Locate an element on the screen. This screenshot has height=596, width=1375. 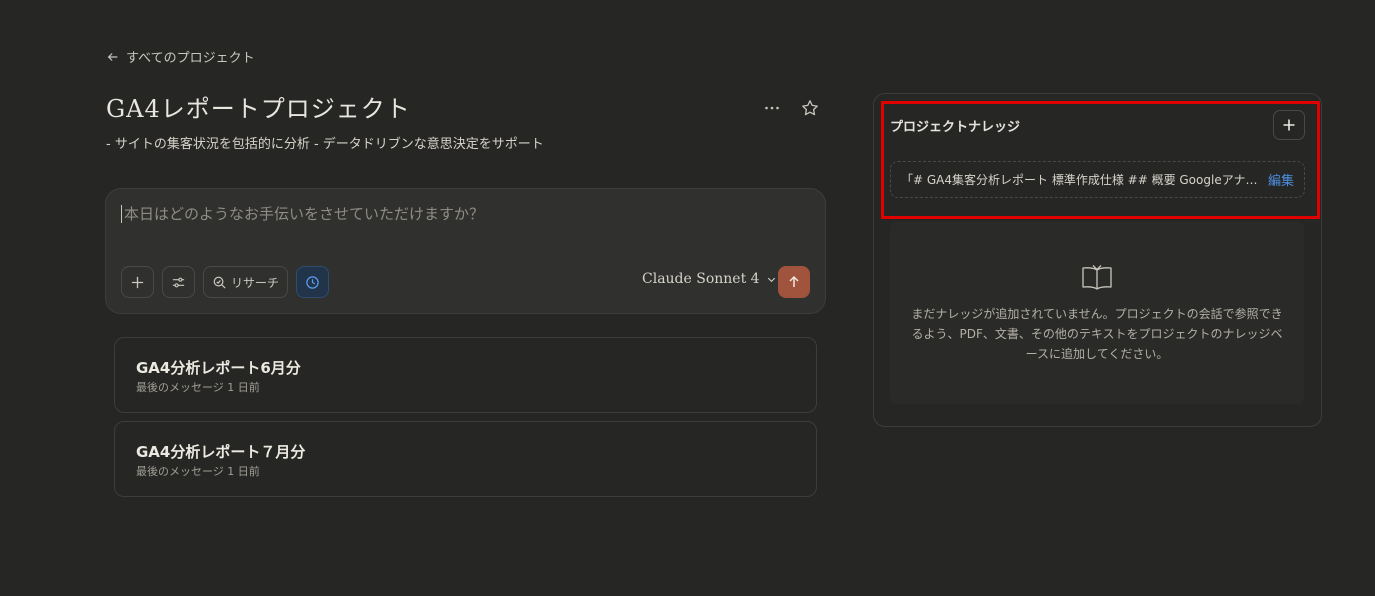
back-link-label: すべてのプロジェクト is located at coordinates (190, 58).